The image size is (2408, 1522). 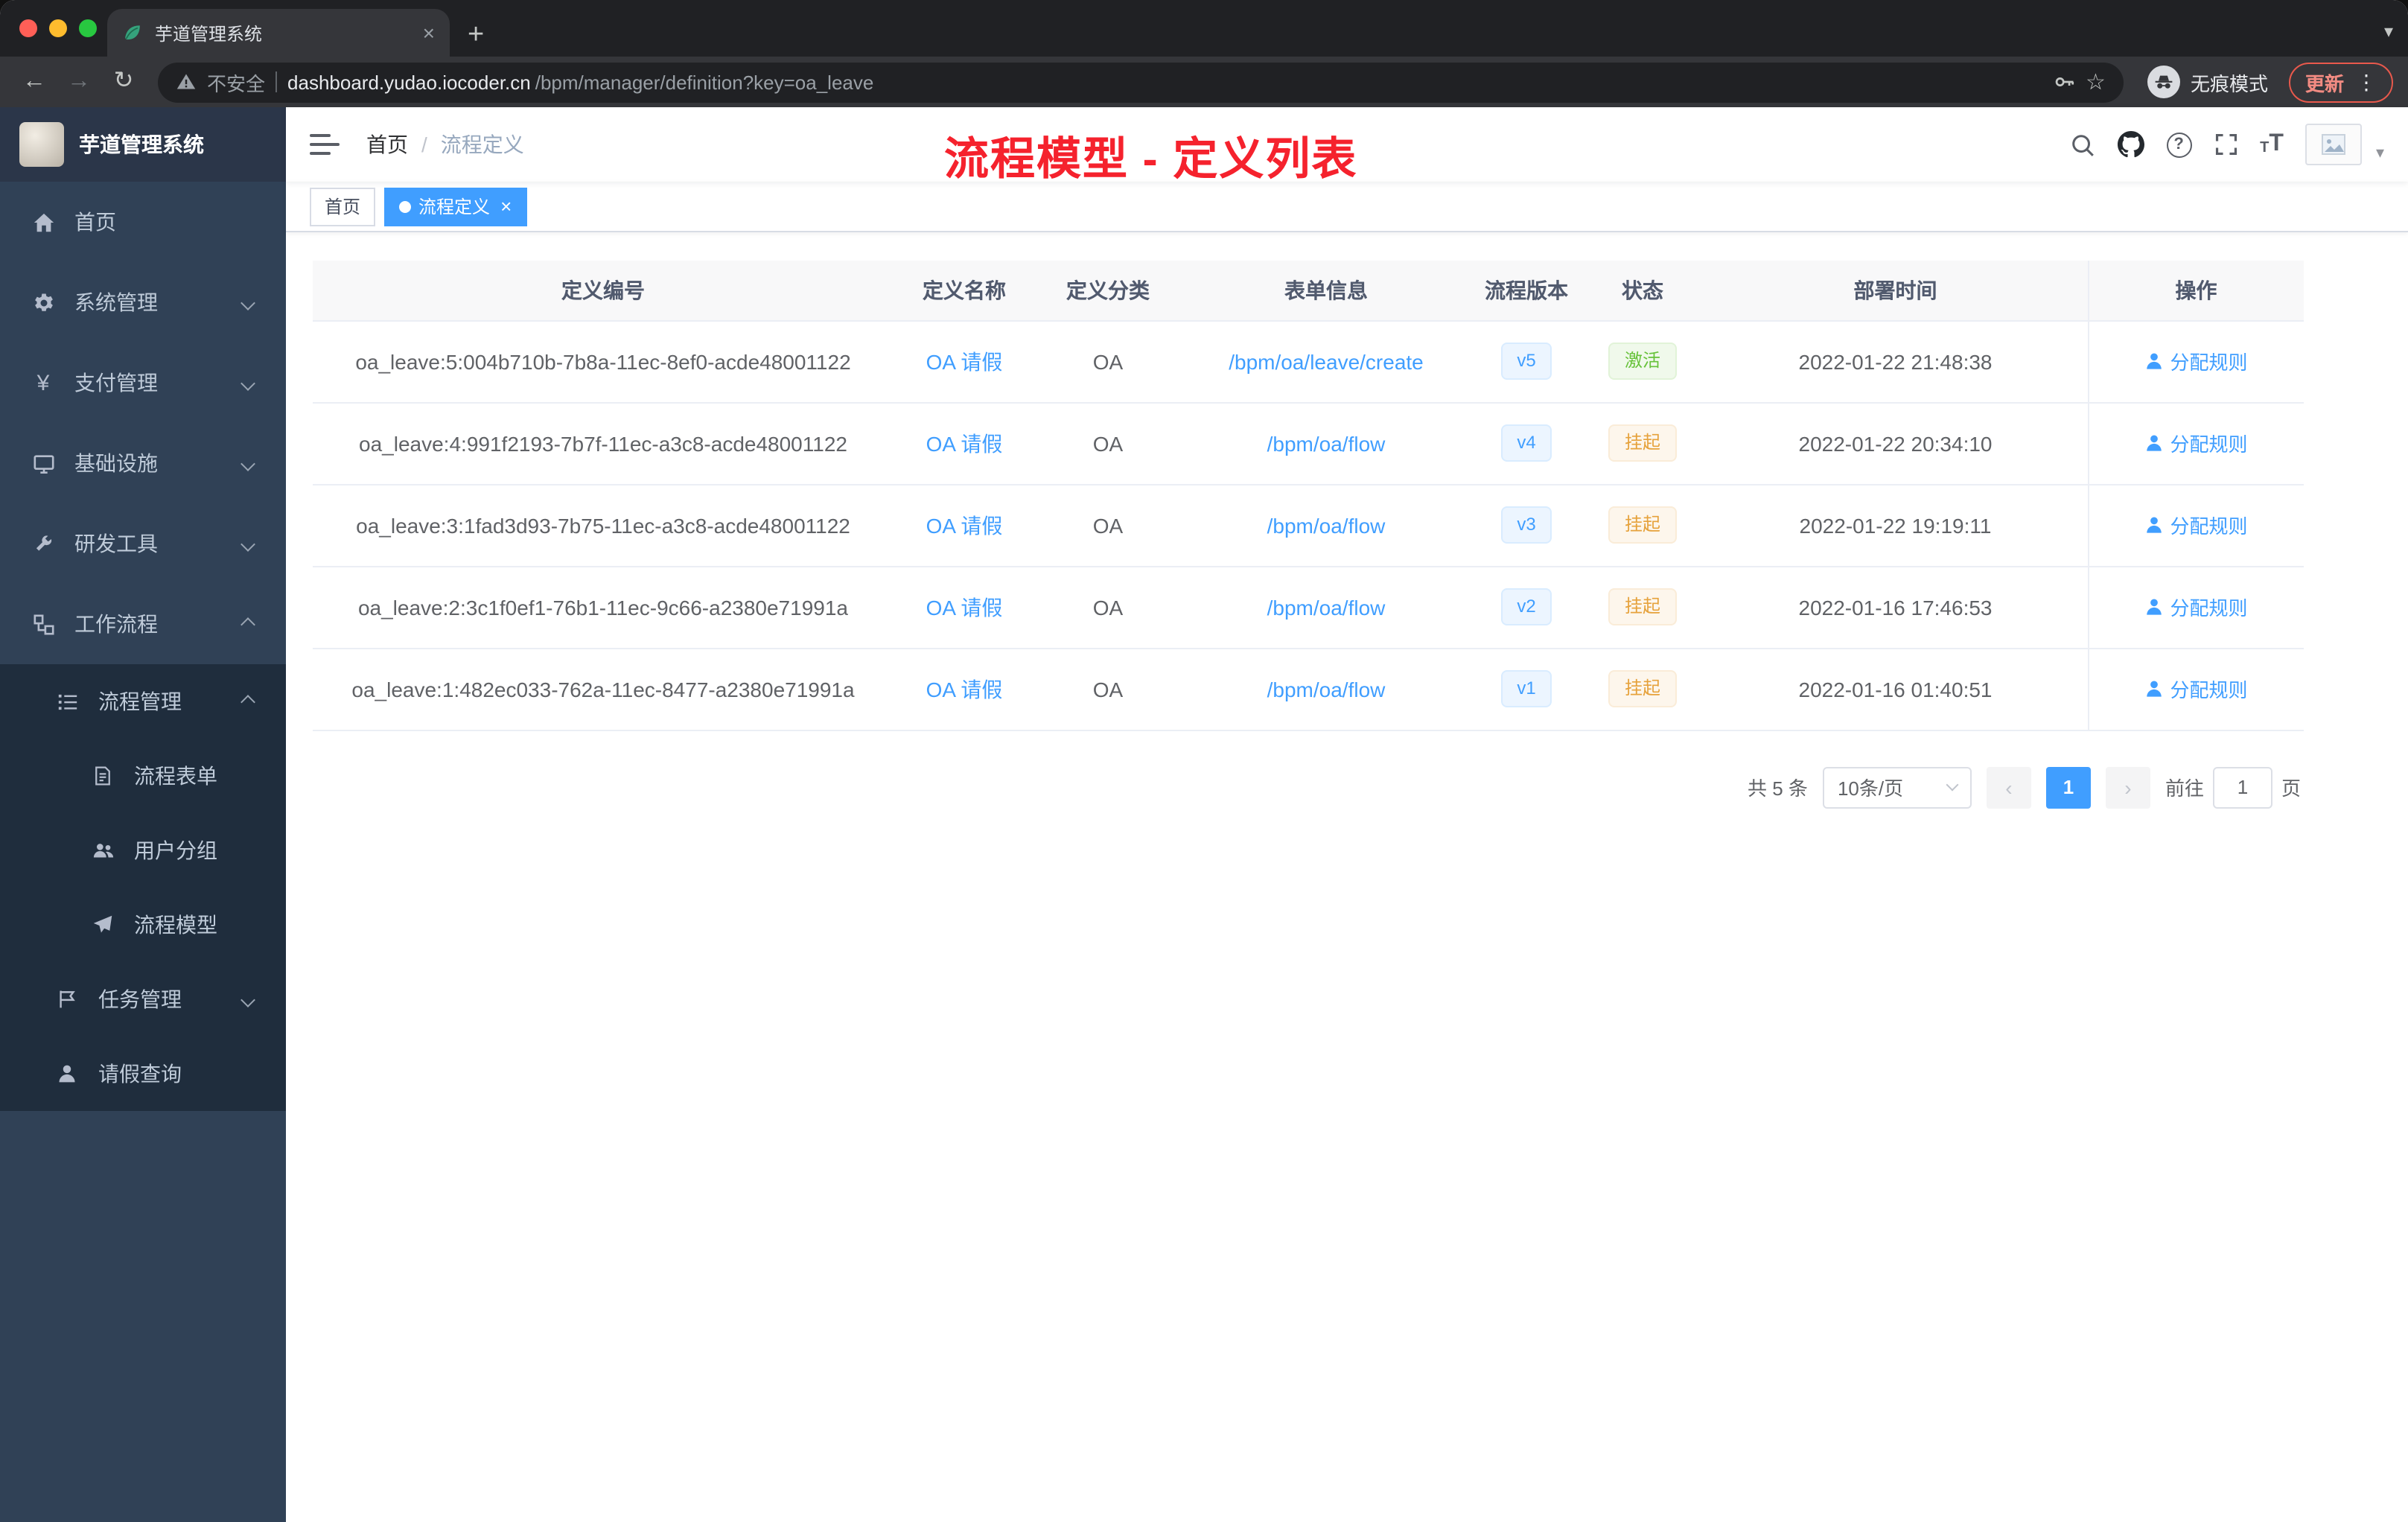 I want to click on tag-process-definition: 流程定义 ×, so click(x=455, y=206).